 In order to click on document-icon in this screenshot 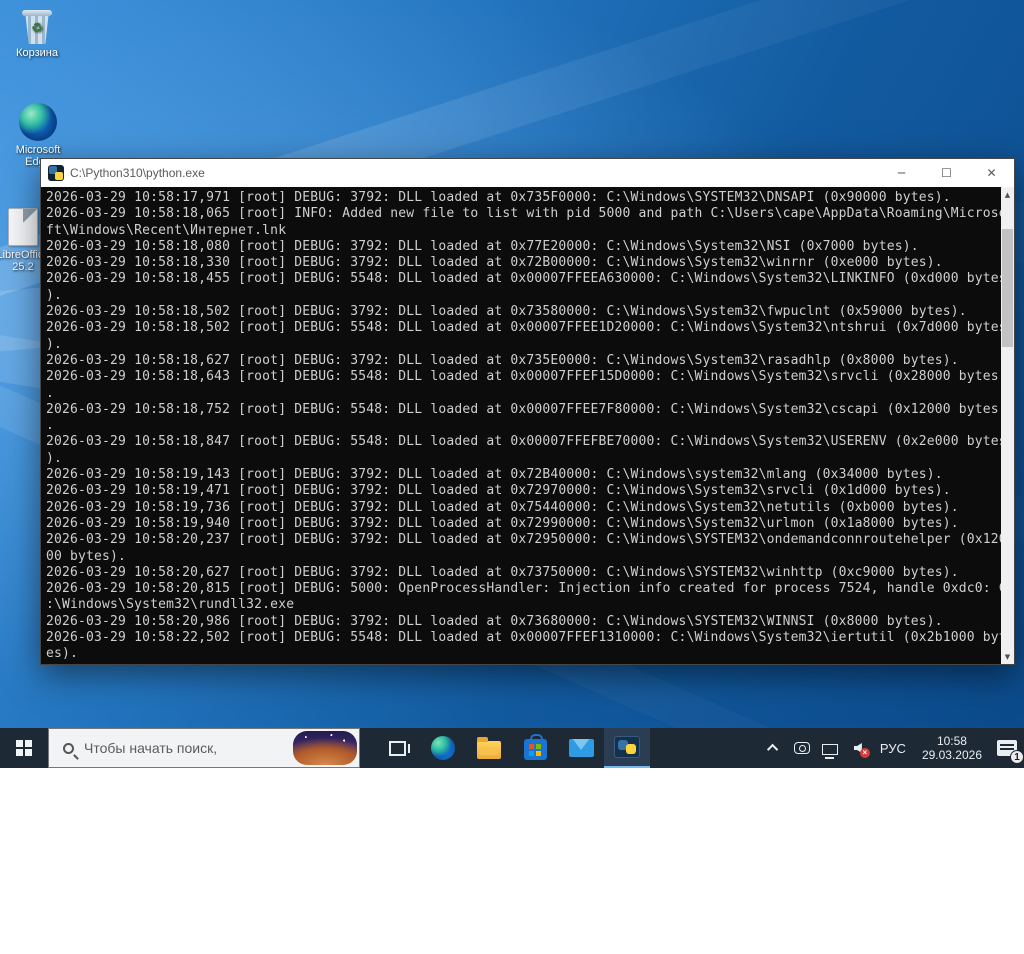, I will do `click(23, 227)`.